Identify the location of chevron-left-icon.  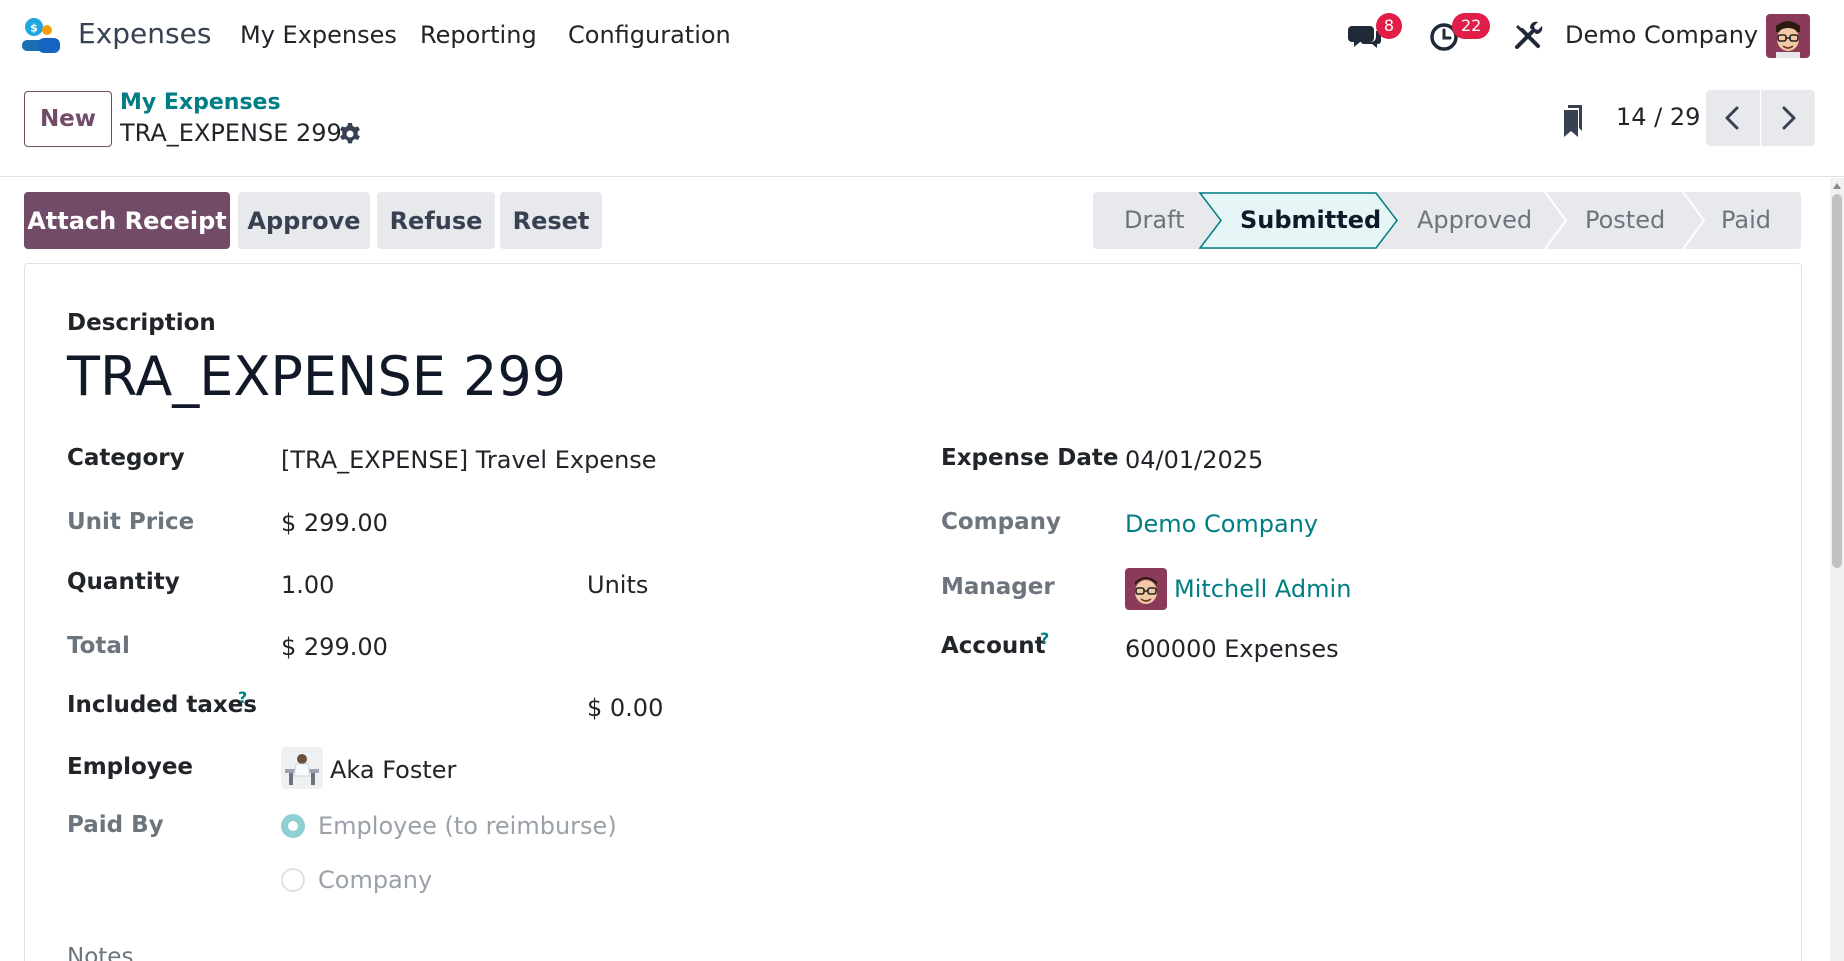
(1732, 118).